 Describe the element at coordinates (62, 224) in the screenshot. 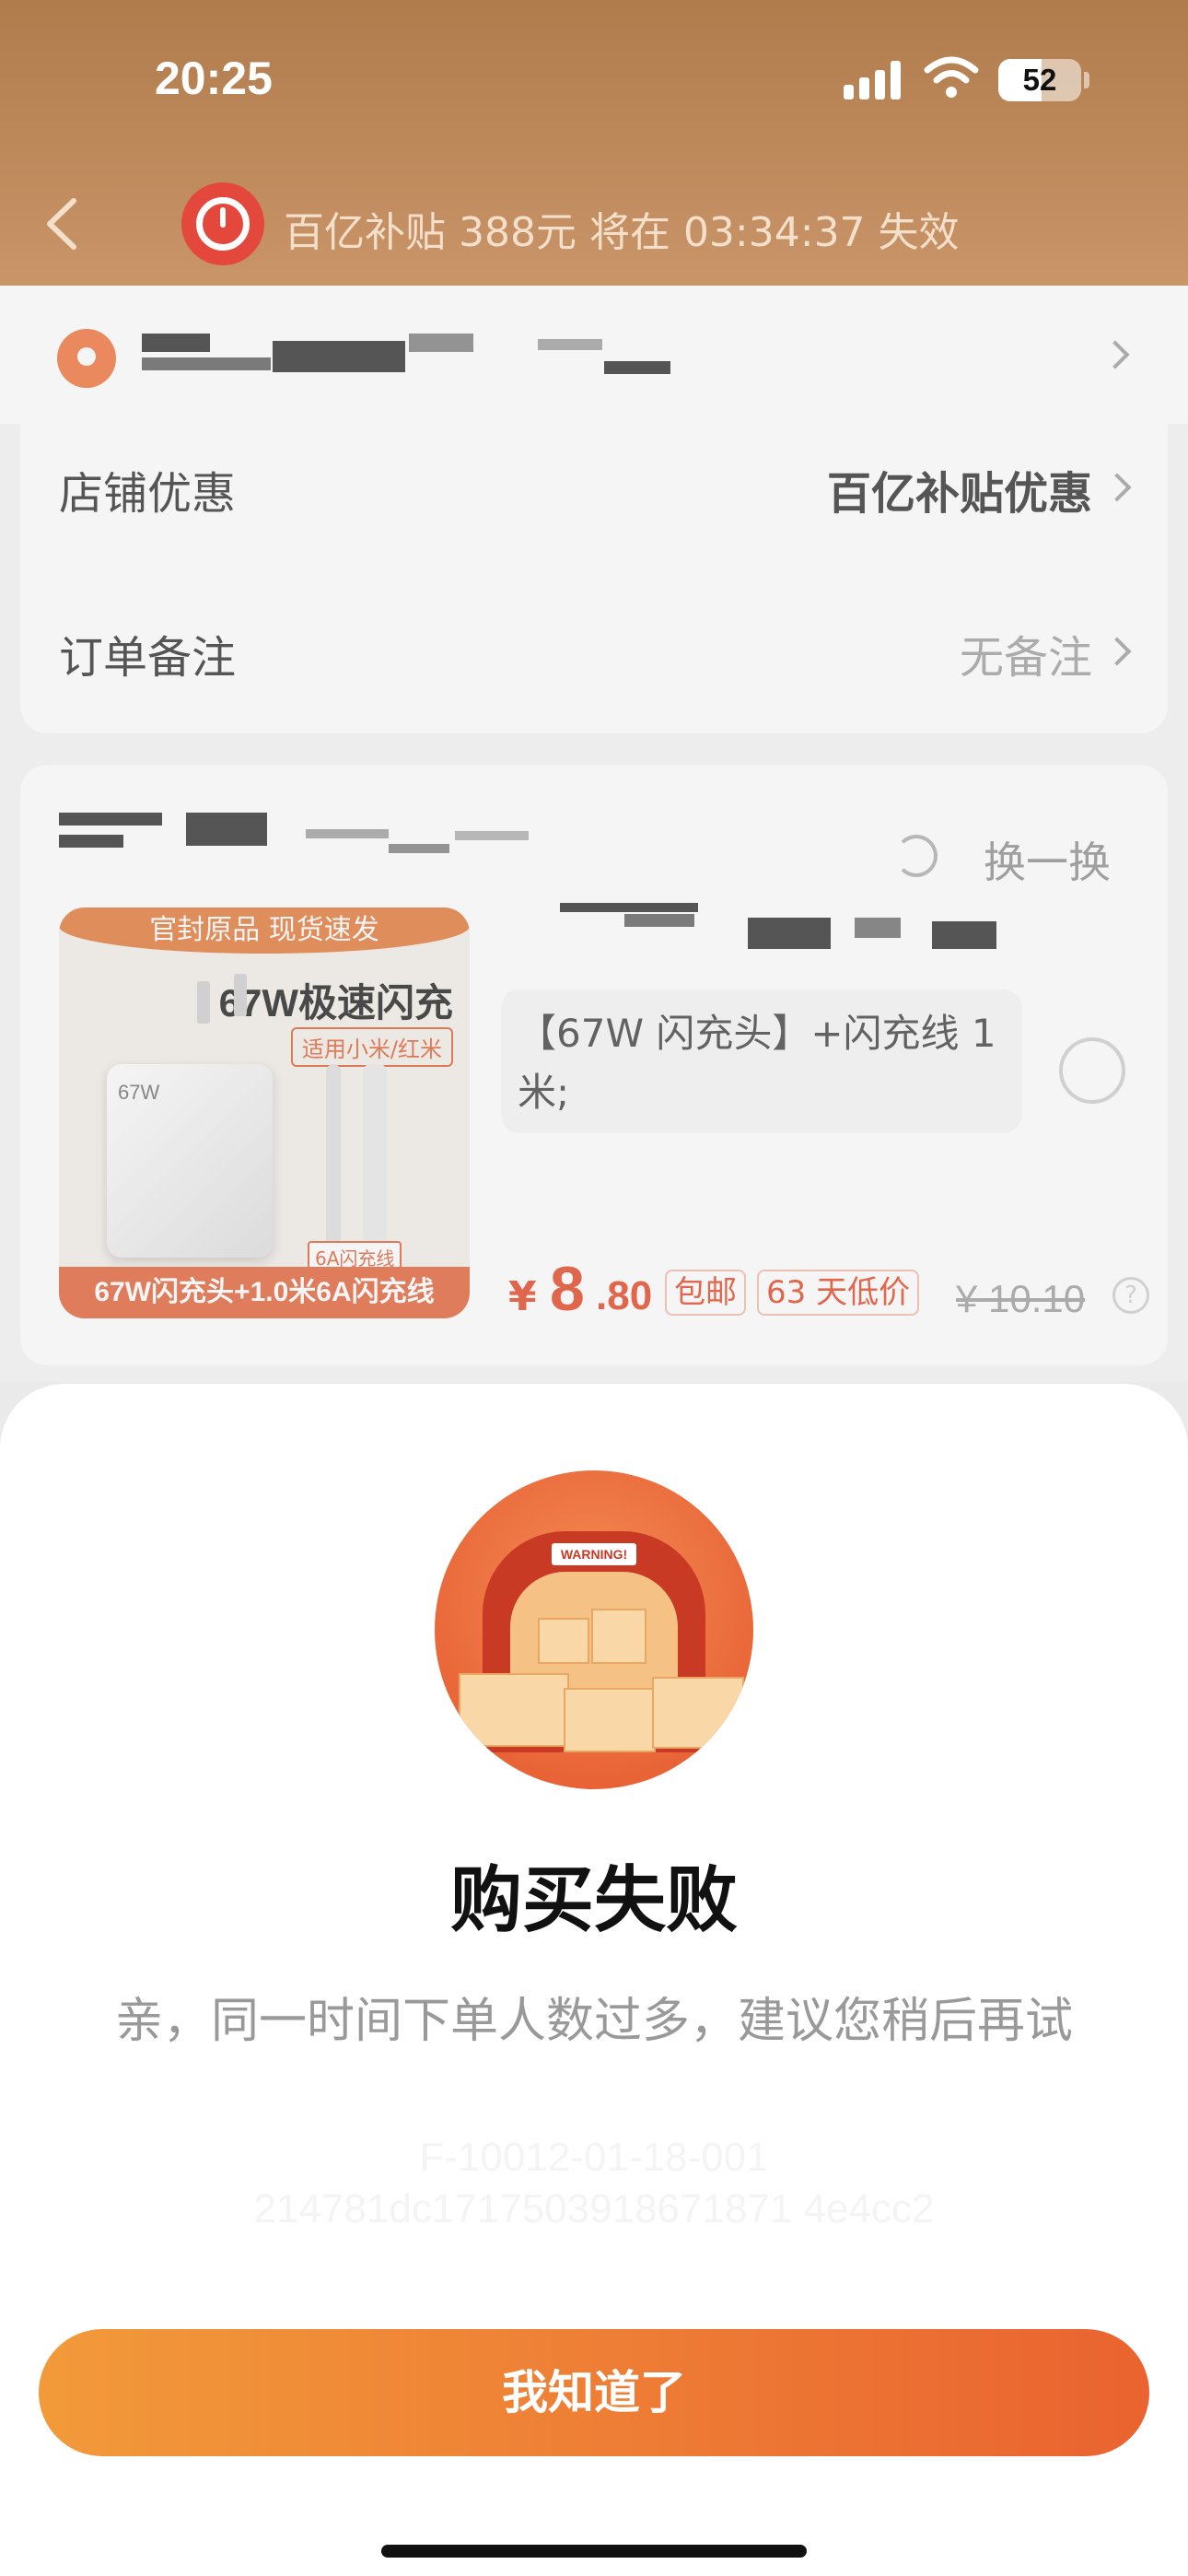

I see `back-arrow-icon` at that location.